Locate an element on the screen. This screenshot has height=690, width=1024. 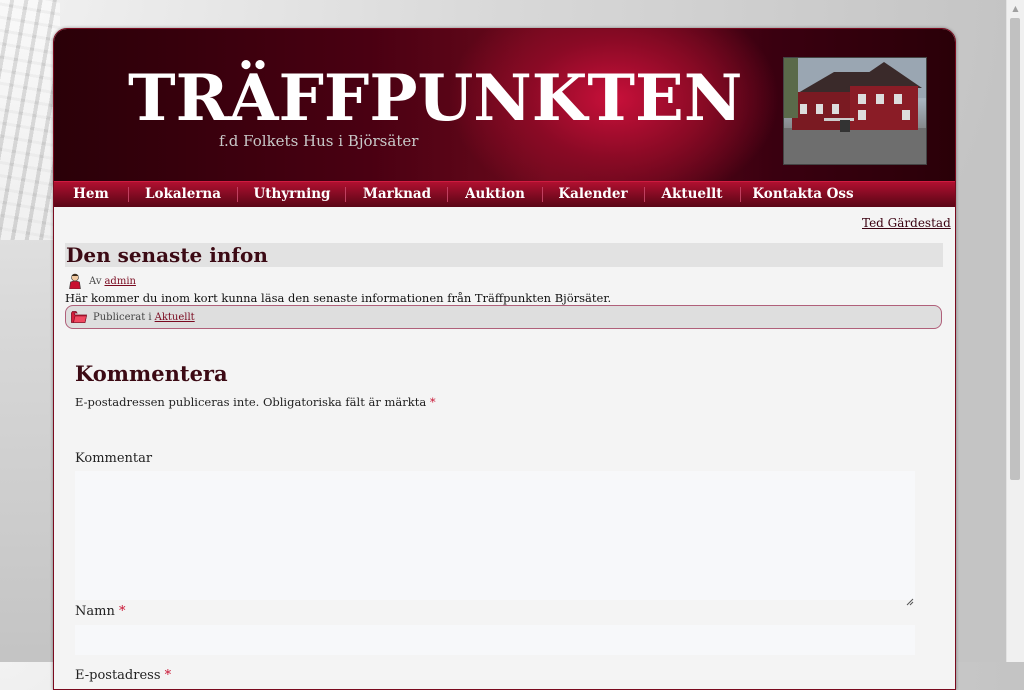
post-meta: Av admin is located at coordinates (102, 281).